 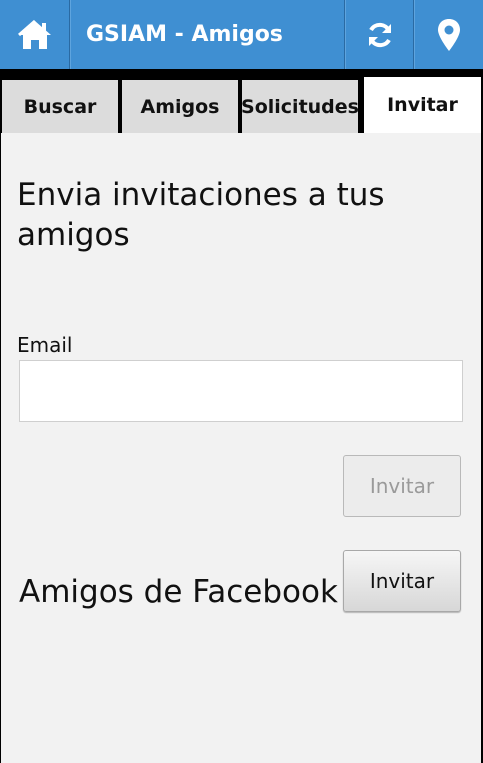 I want to click on refresh-icon, so click(x=379, y=34).